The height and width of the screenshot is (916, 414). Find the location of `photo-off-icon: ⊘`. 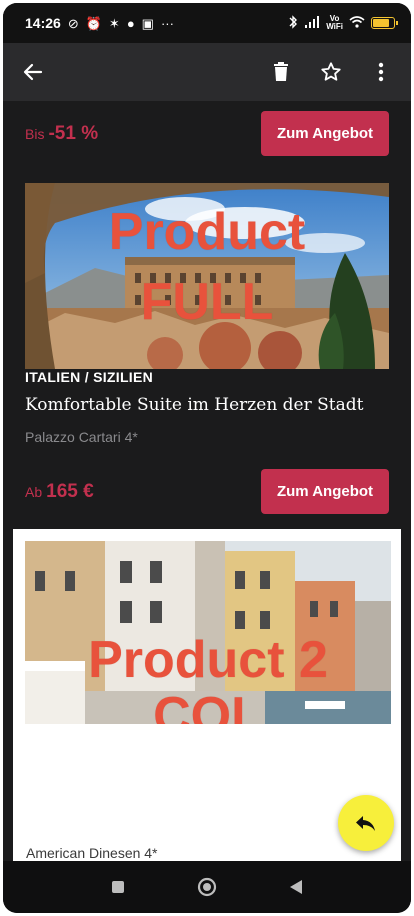

photo-off-icon: ⊘ is located at coordinates (73, 23).